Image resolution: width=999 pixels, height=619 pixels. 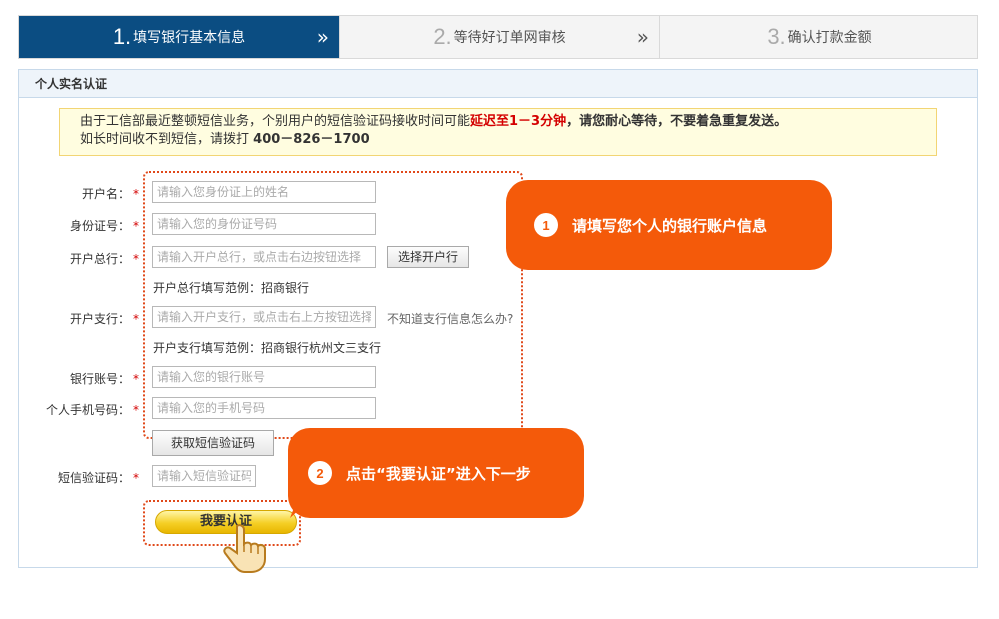 I want to click on select-bank-button: 选择开户行, so click(x=428, y=257).